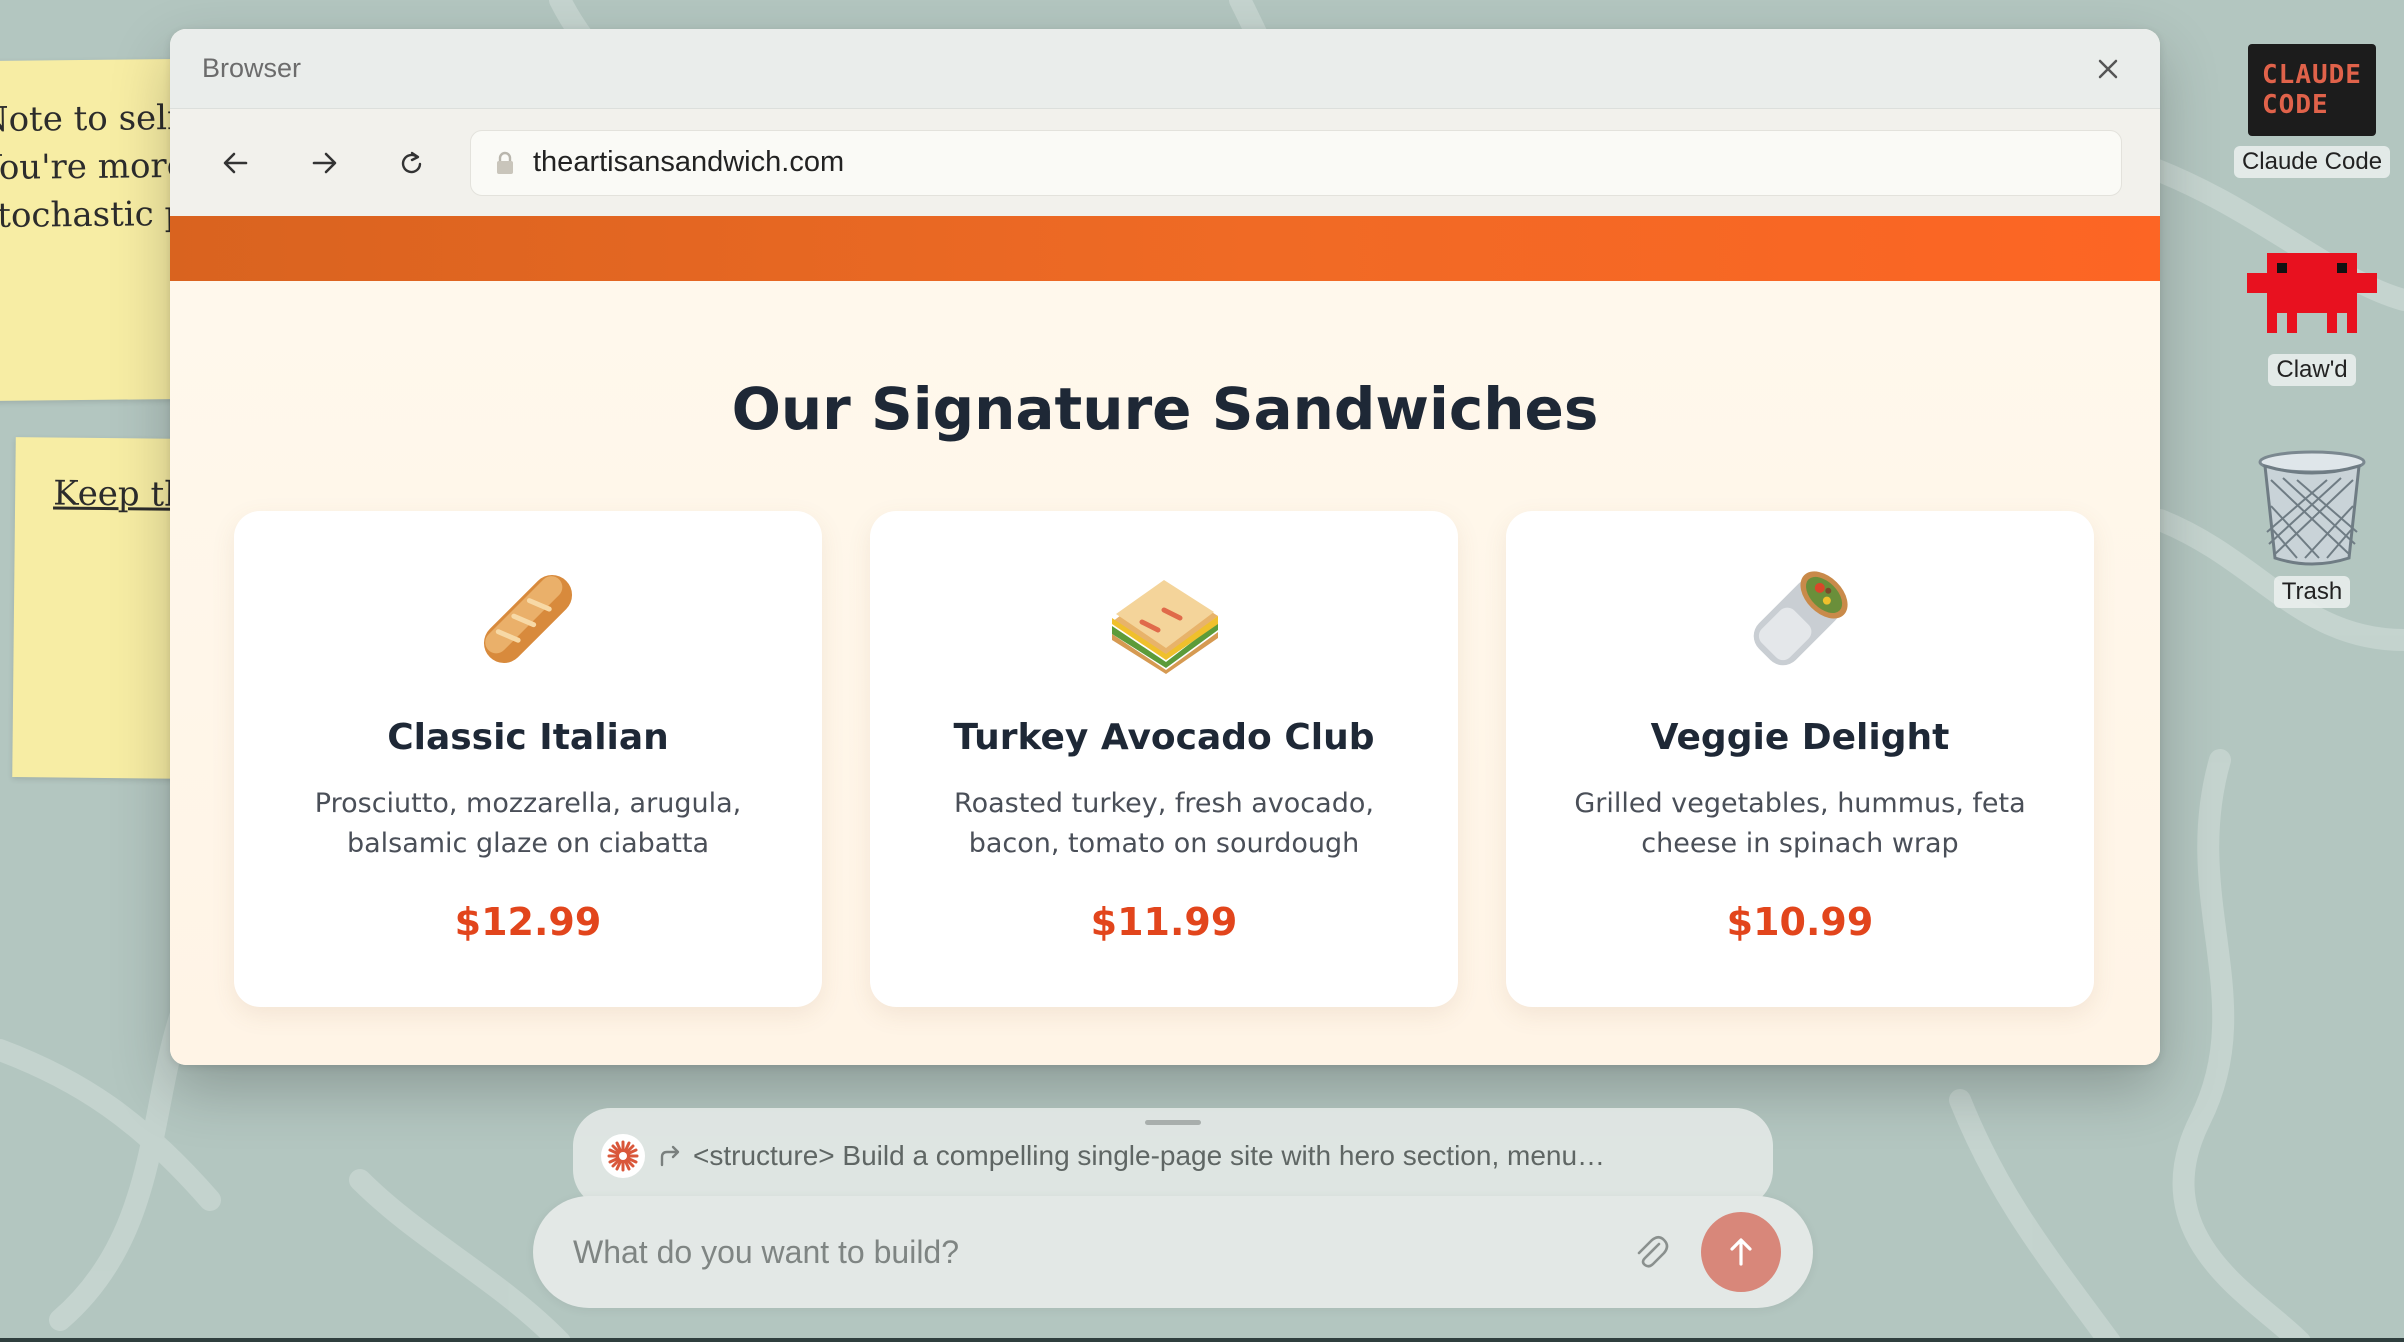 This screenshot has height=1342, width=2404. I want to click on drag-handle, so click(1173, 1122).